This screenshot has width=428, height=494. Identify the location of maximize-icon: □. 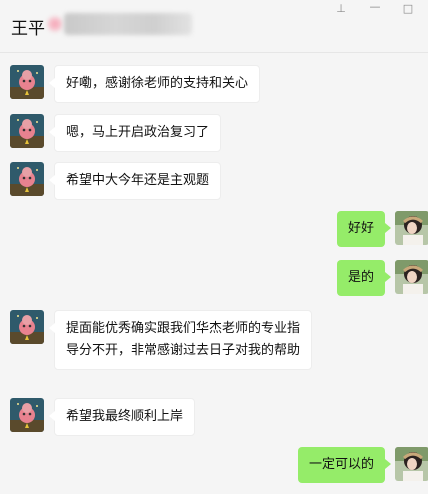
(408, 8).